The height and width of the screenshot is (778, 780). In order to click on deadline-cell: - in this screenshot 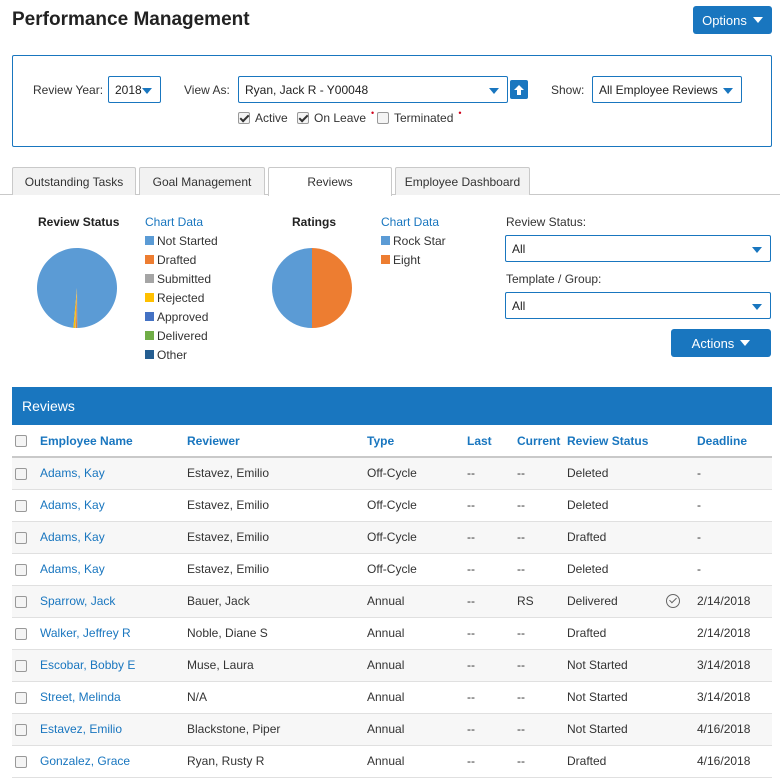, I will do `click(734, 569)`.